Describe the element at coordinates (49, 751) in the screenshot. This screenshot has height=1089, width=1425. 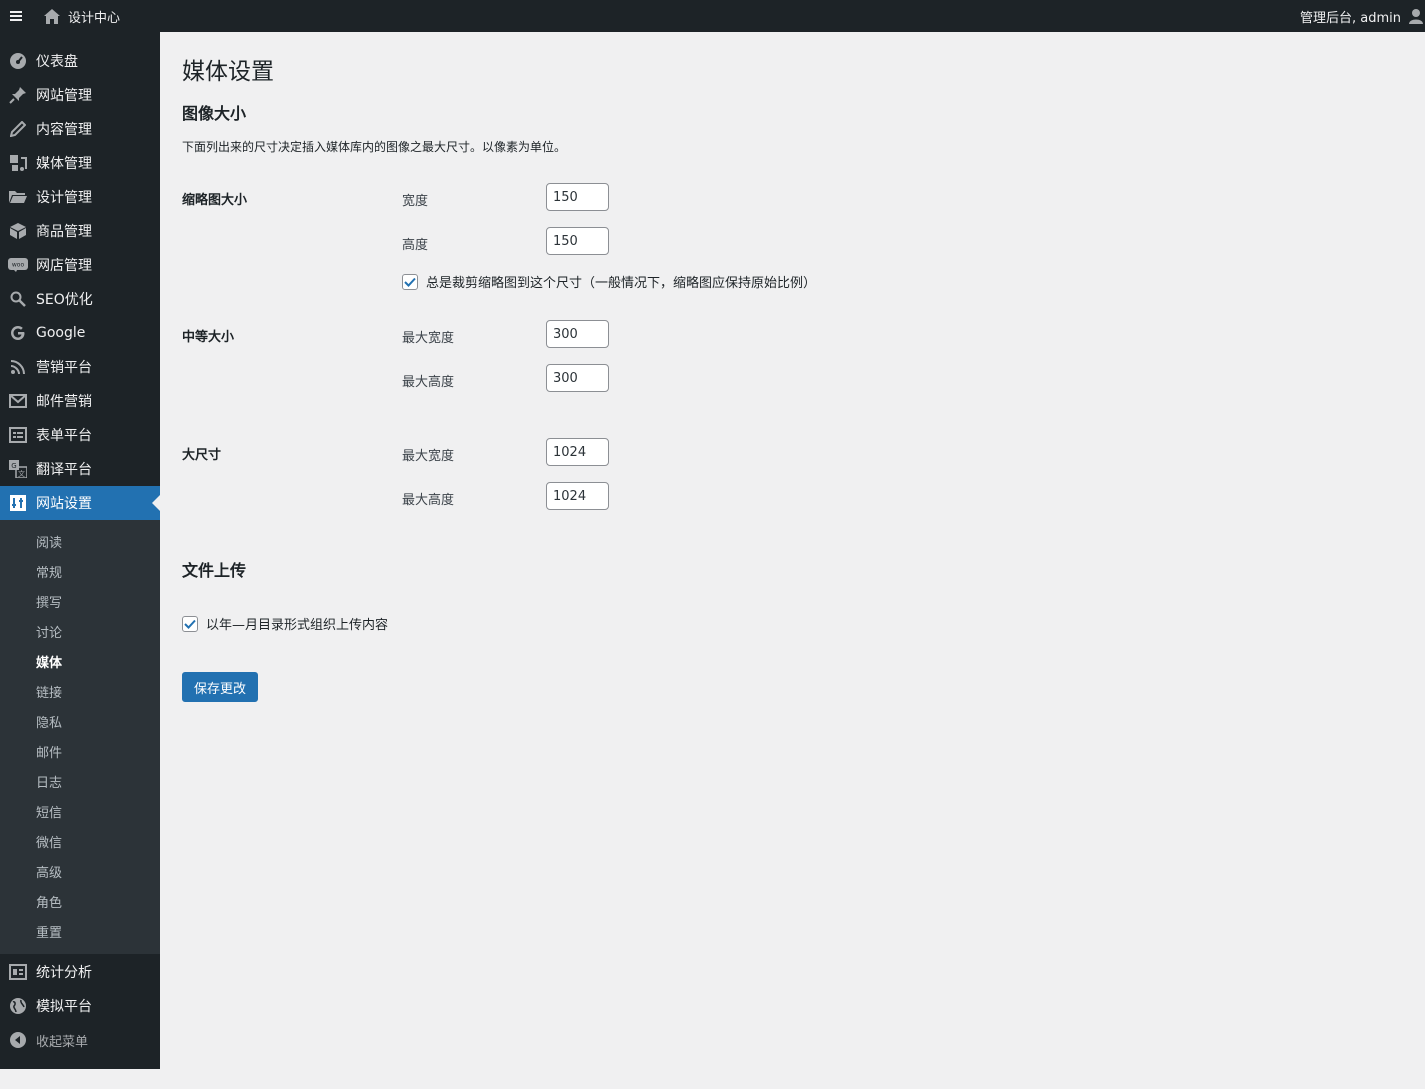
I see `submenu-item-mail: 邮件` at that location.